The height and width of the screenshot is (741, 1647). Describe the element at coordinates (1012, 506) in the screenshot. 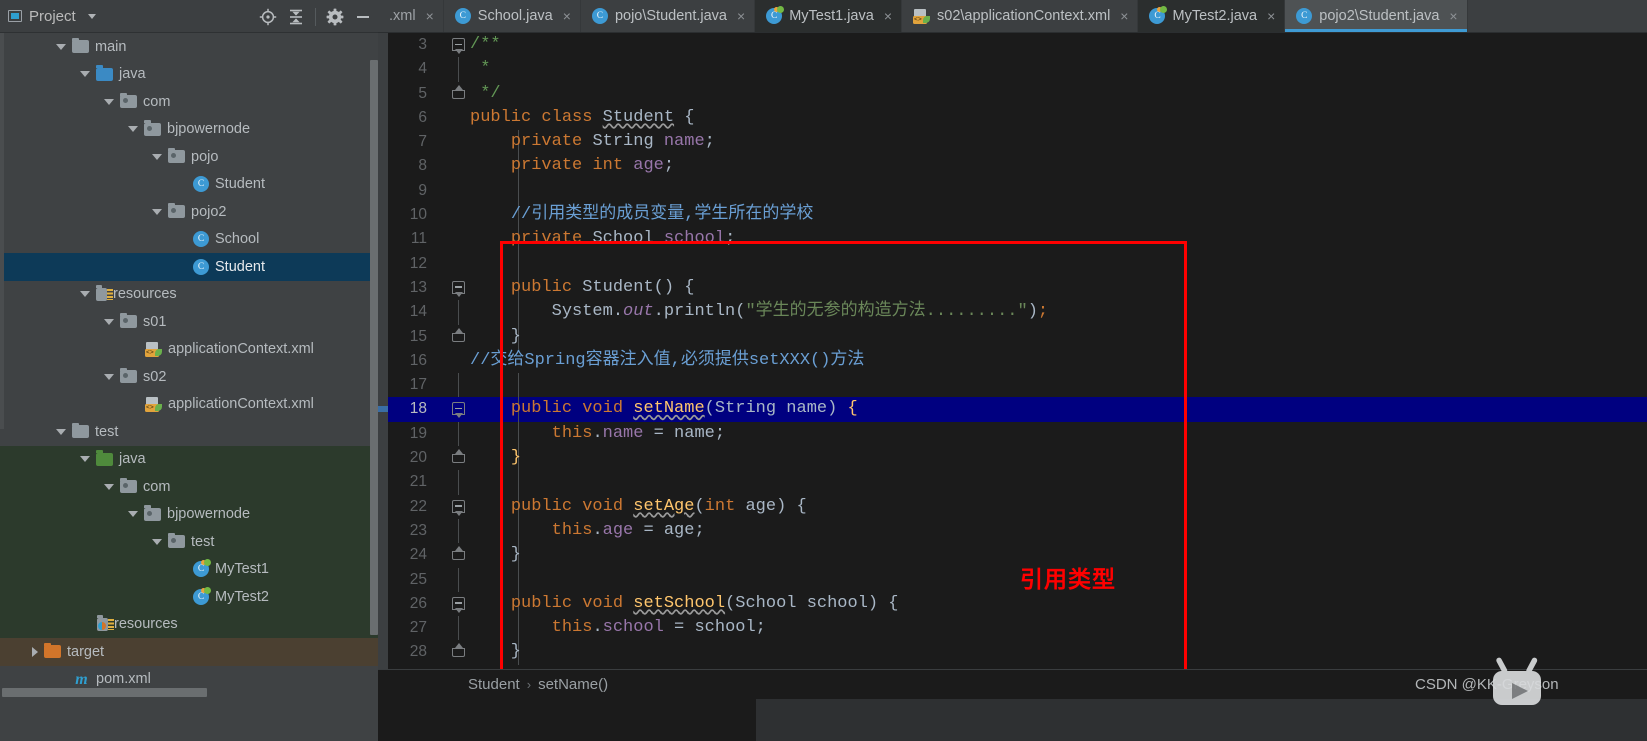

I see `code-line-22: 22 public void setAge(int age) {` at that location.